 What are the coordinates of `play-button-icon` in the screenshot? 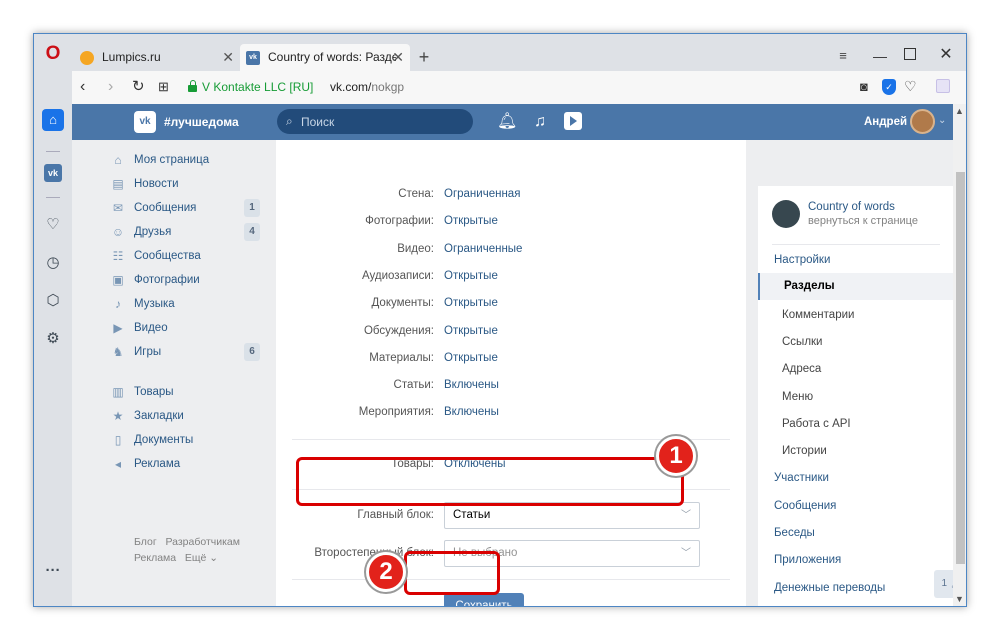 It's located at (573, 121).